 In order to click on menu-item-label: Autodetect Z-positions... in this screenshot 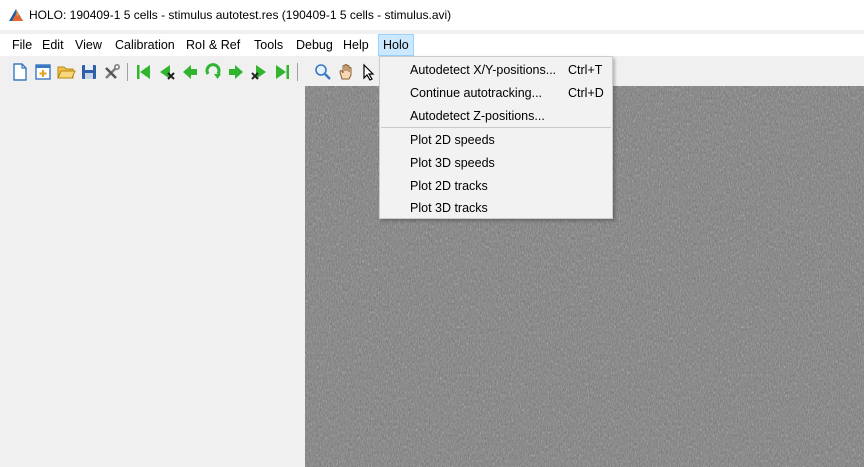, I will do `click(477, 116)`.